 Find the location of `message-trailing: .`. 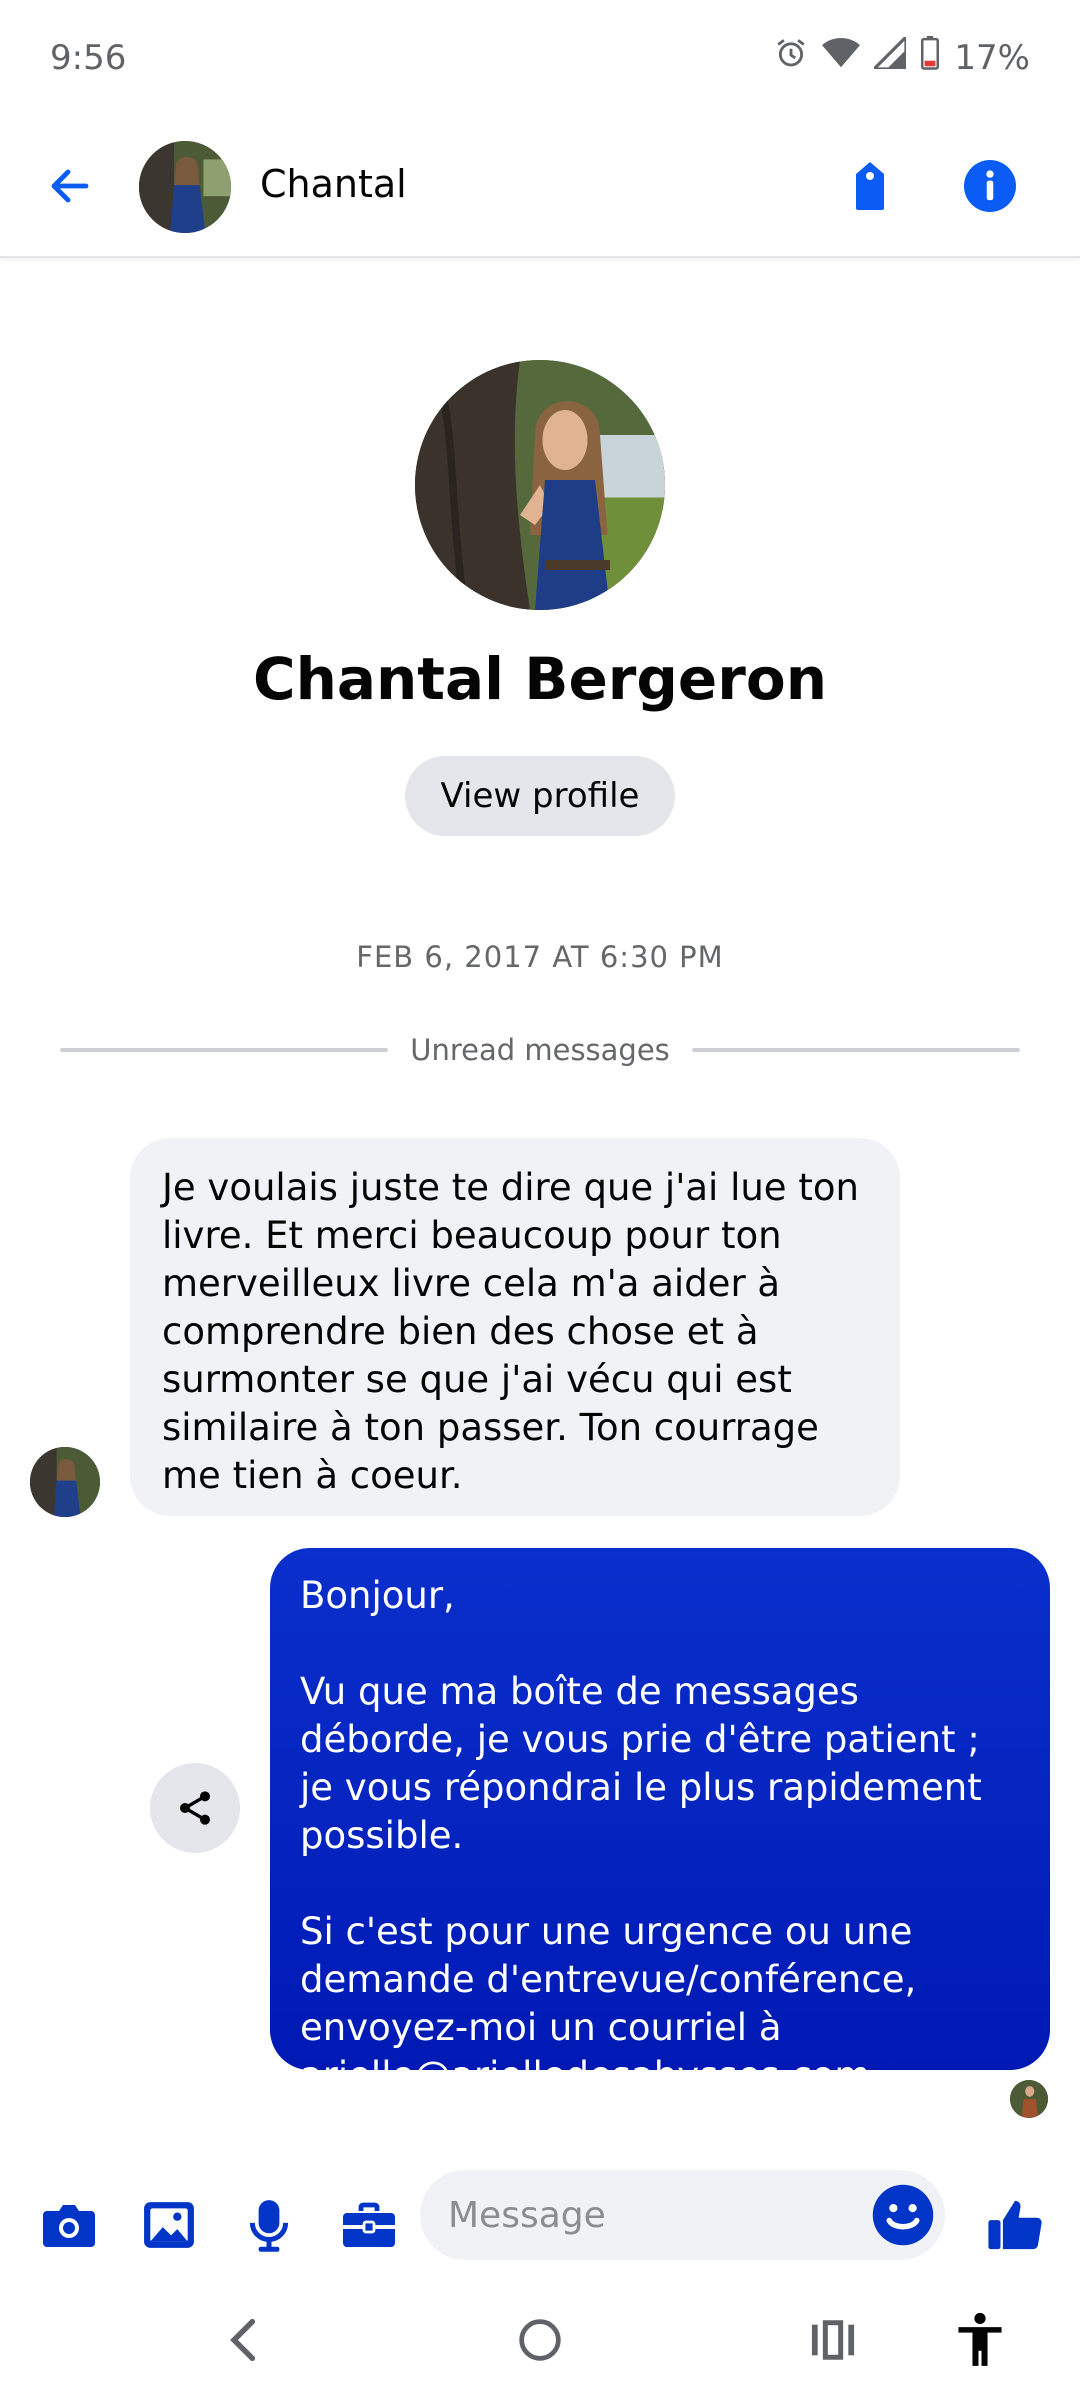

message-trailing: . is located at coordinates (876, 2075).